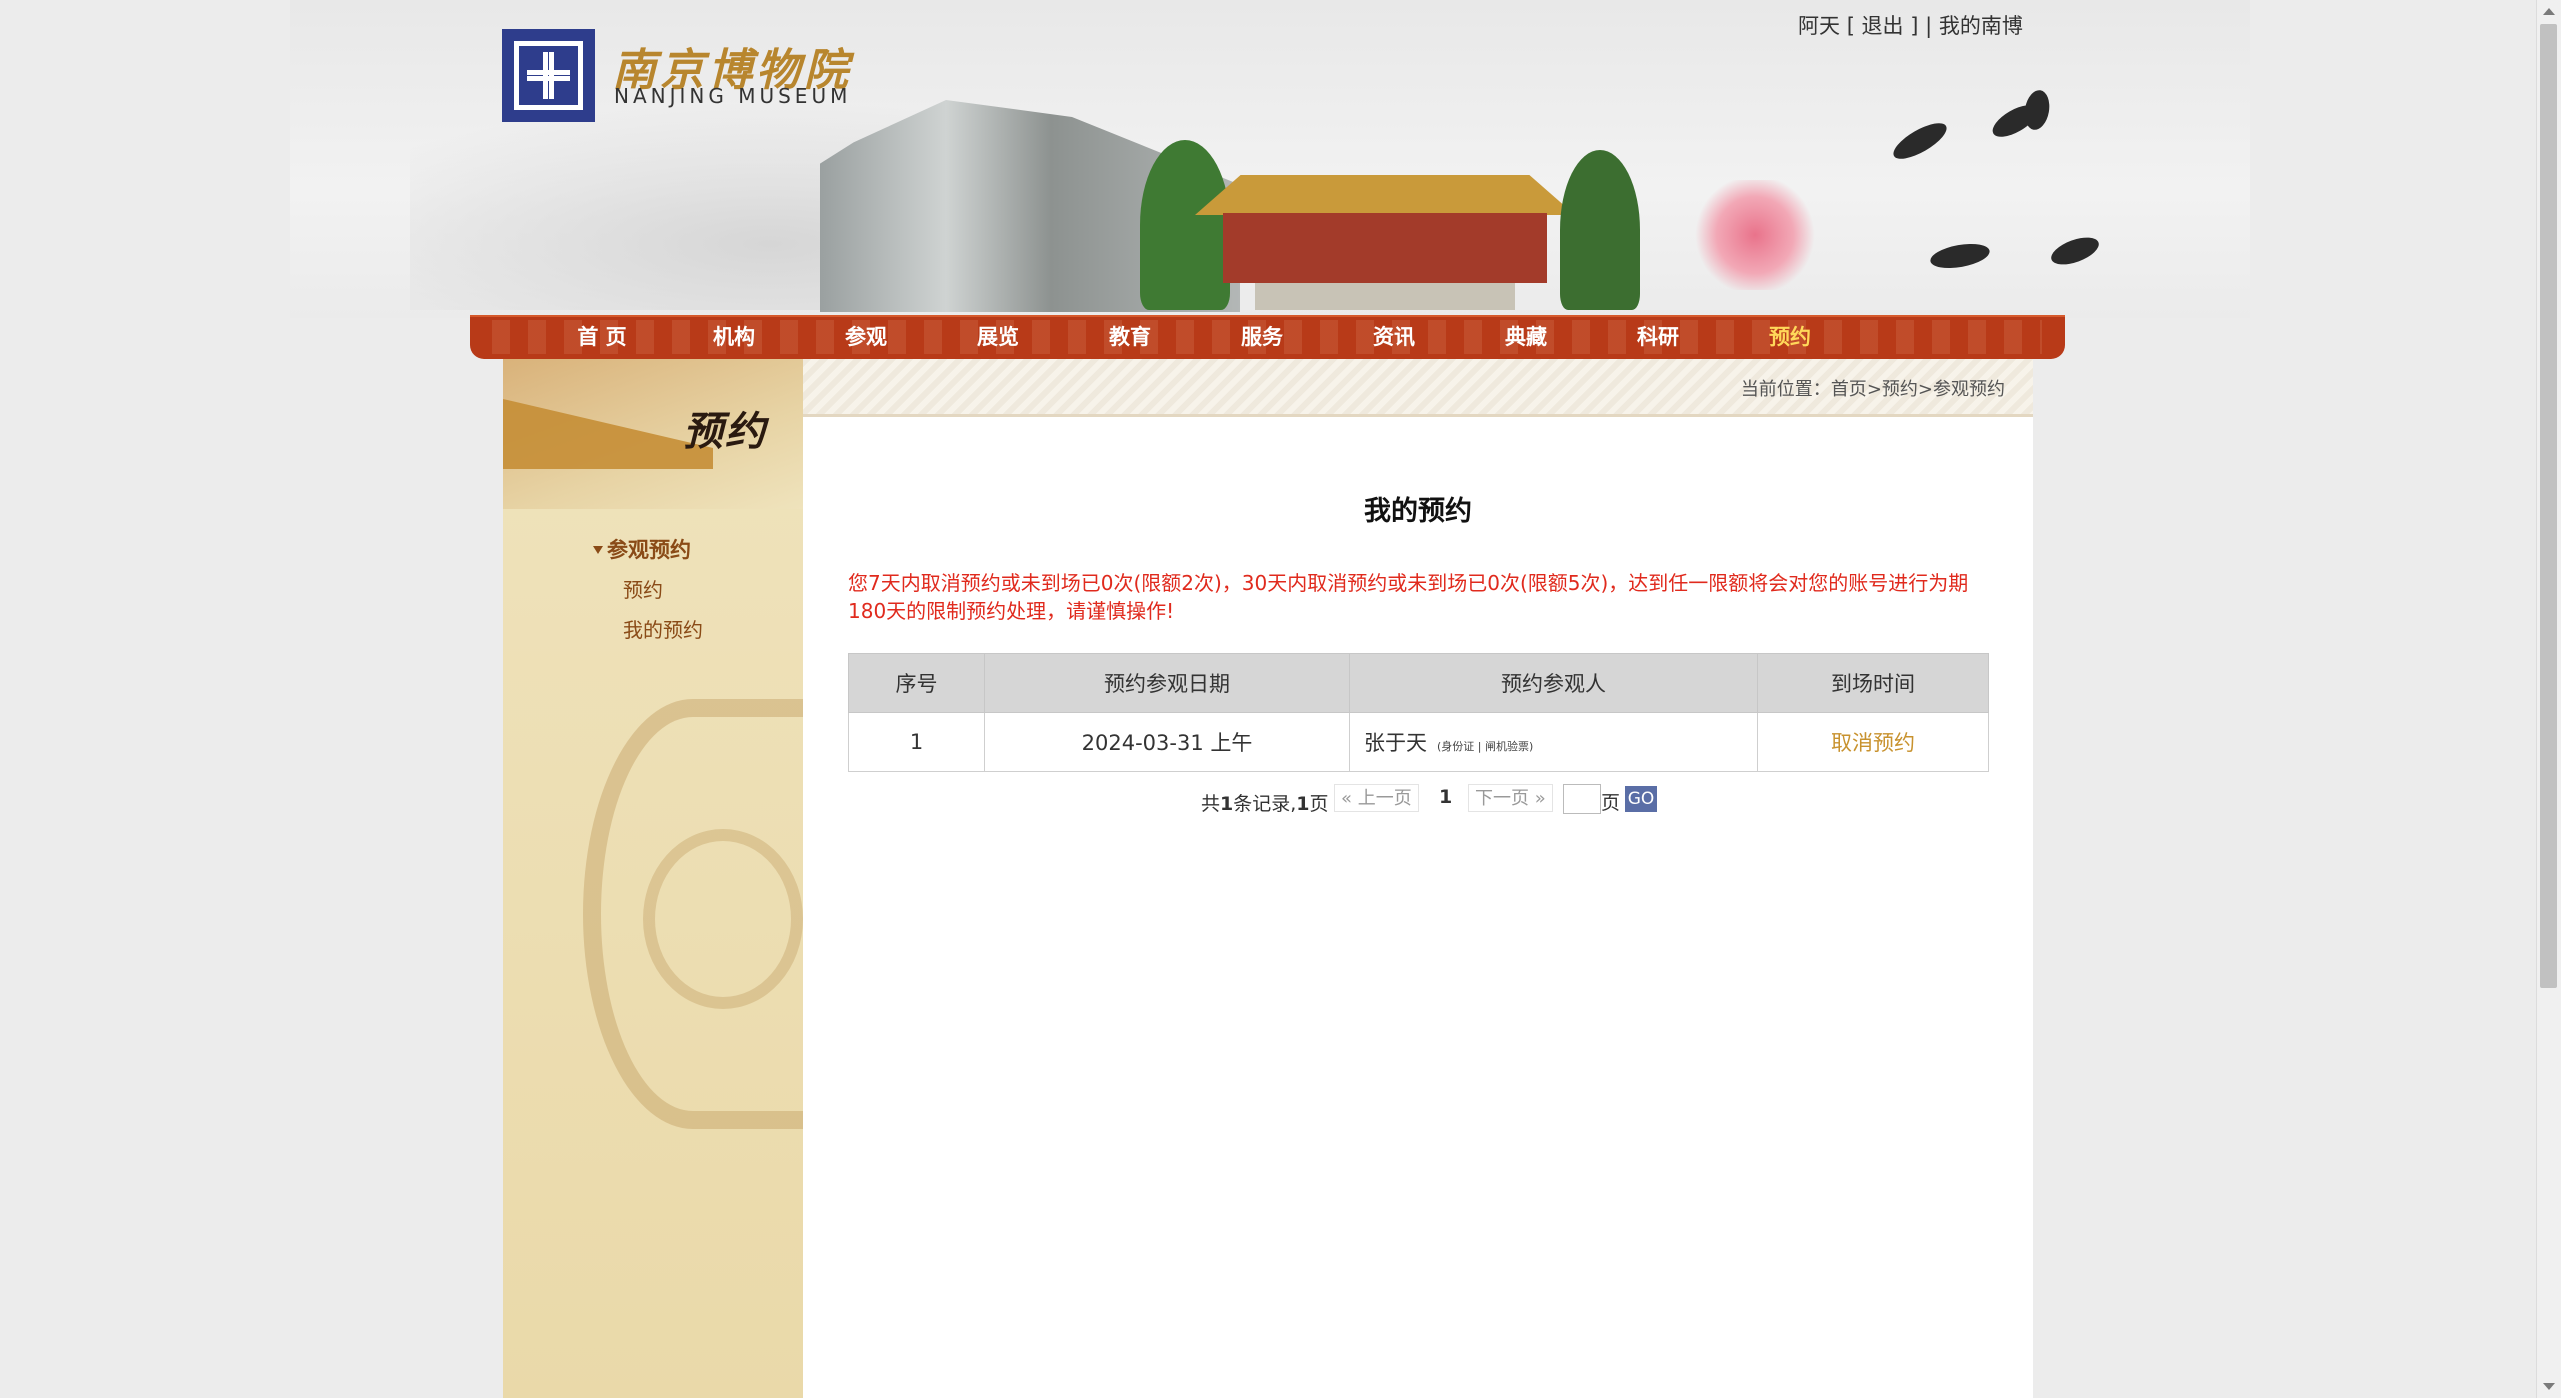 This screenshot has width=2561, height=1398. I want to click on sidebar-item-reserve: 预约, so click(643, 588).